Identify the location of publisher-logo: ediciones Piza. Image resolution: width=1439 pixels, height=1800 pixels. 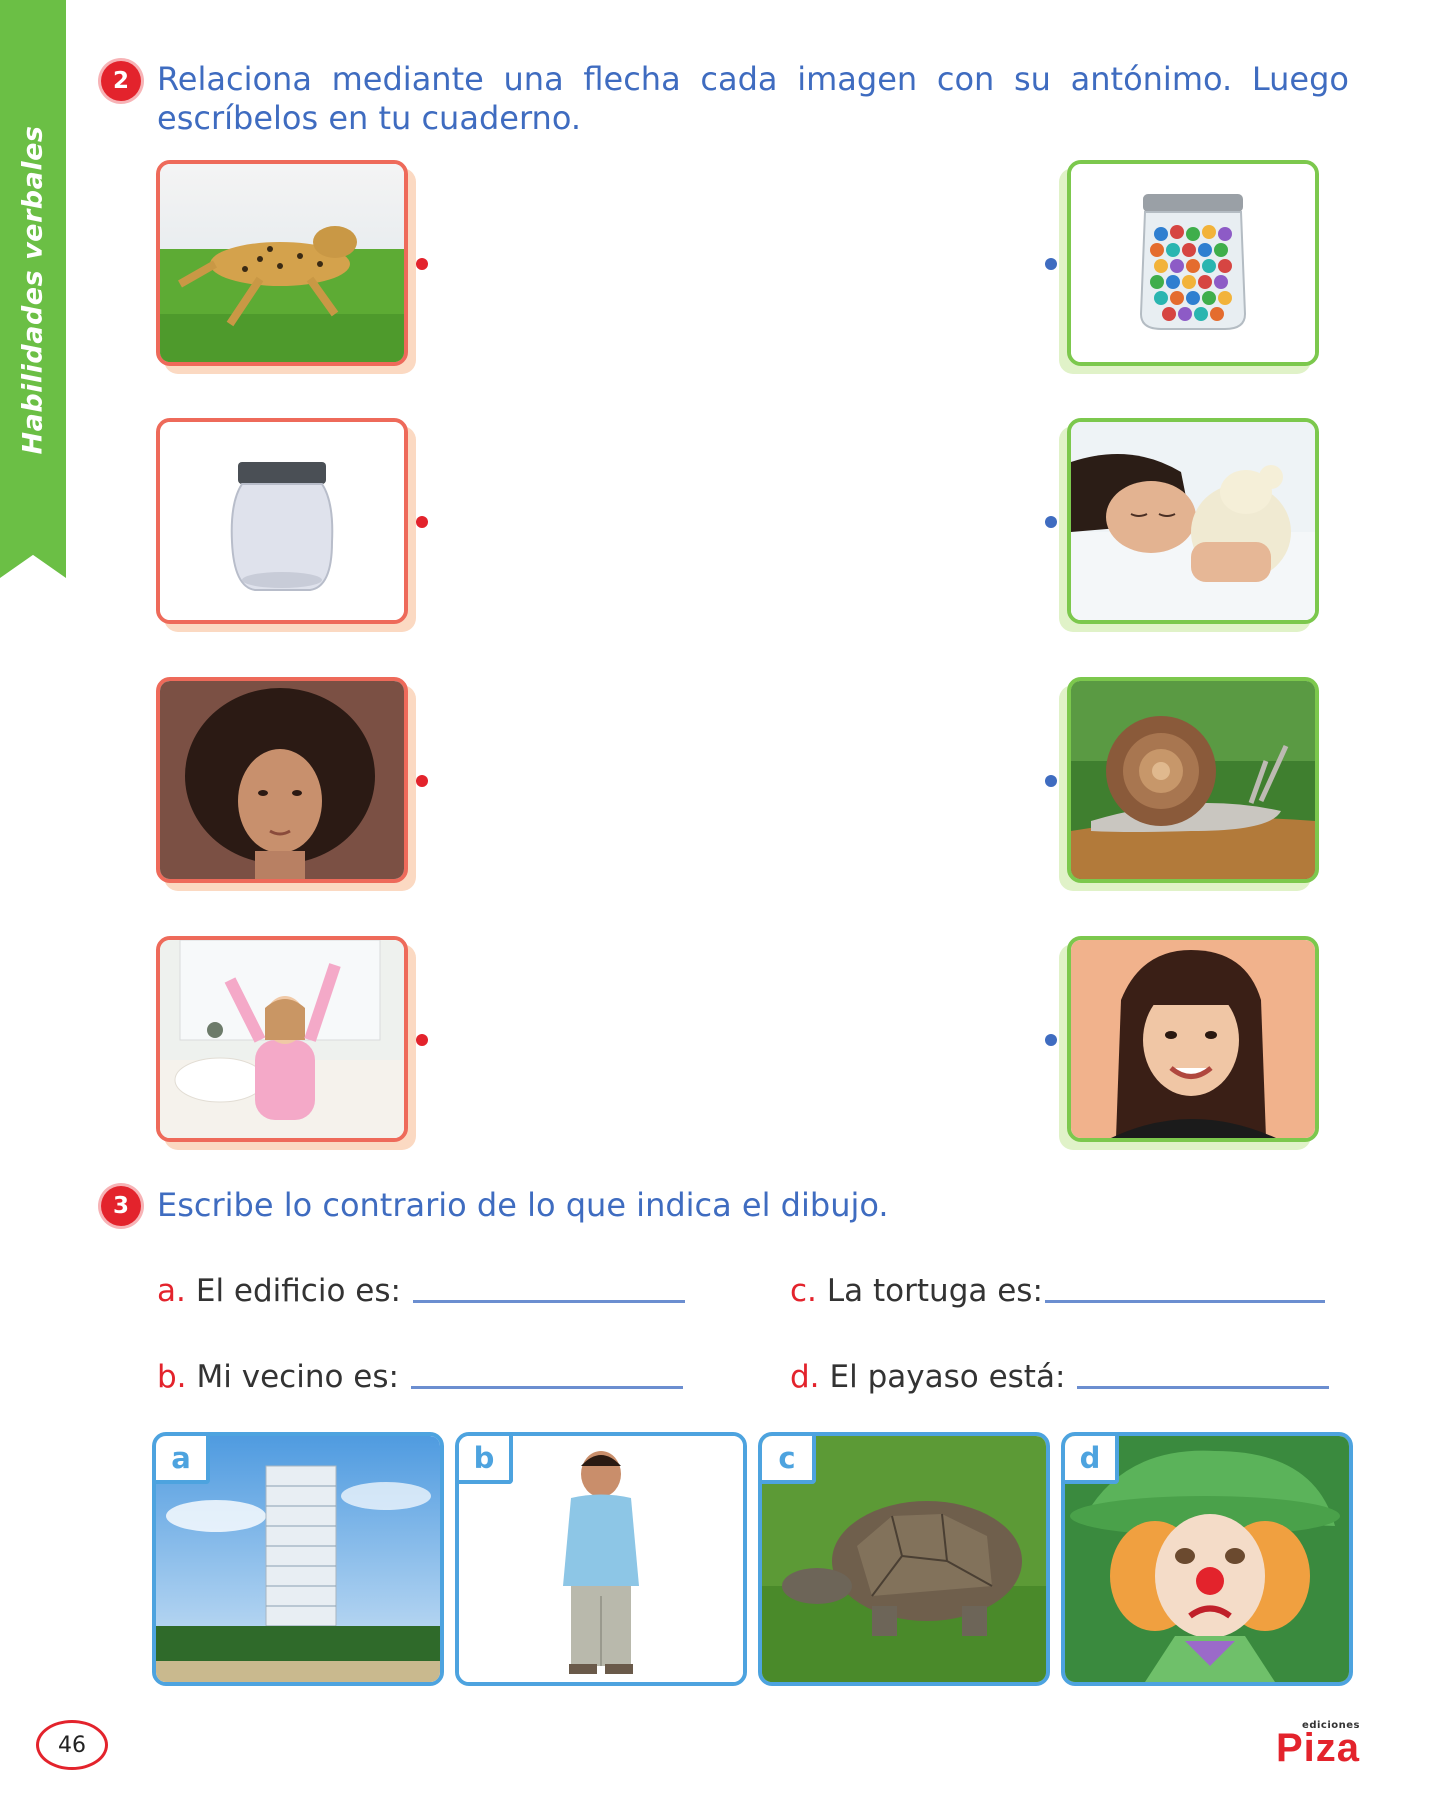
(1305, 1745).